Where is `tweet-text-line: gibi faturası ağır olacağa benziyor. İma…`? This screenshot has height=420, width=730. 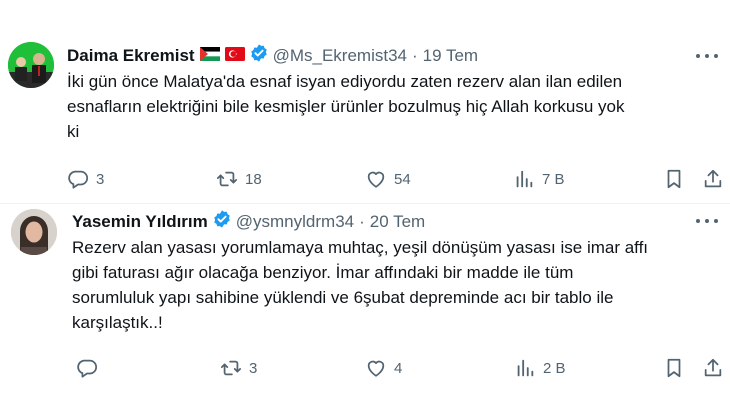 tweet-text-line: gibi faturası ağır olacağa benziyor. İma… is located at coordinates (323, 272).